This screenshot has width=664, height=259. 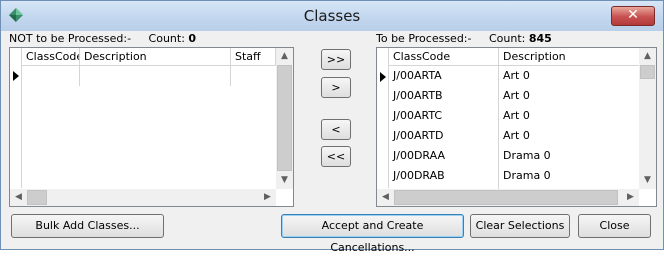 What do you see at coordinates (418, 135) in the screenshot?
I see `classcode-cell: J/00ARTD` at bounding box center [418, 135].